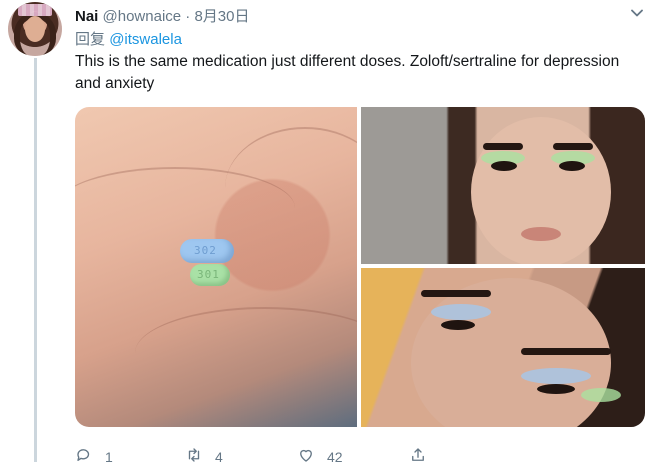 The width and height of the screenshot is (664, 467). I want to click on closeup-eye-left, so click(458, 325).